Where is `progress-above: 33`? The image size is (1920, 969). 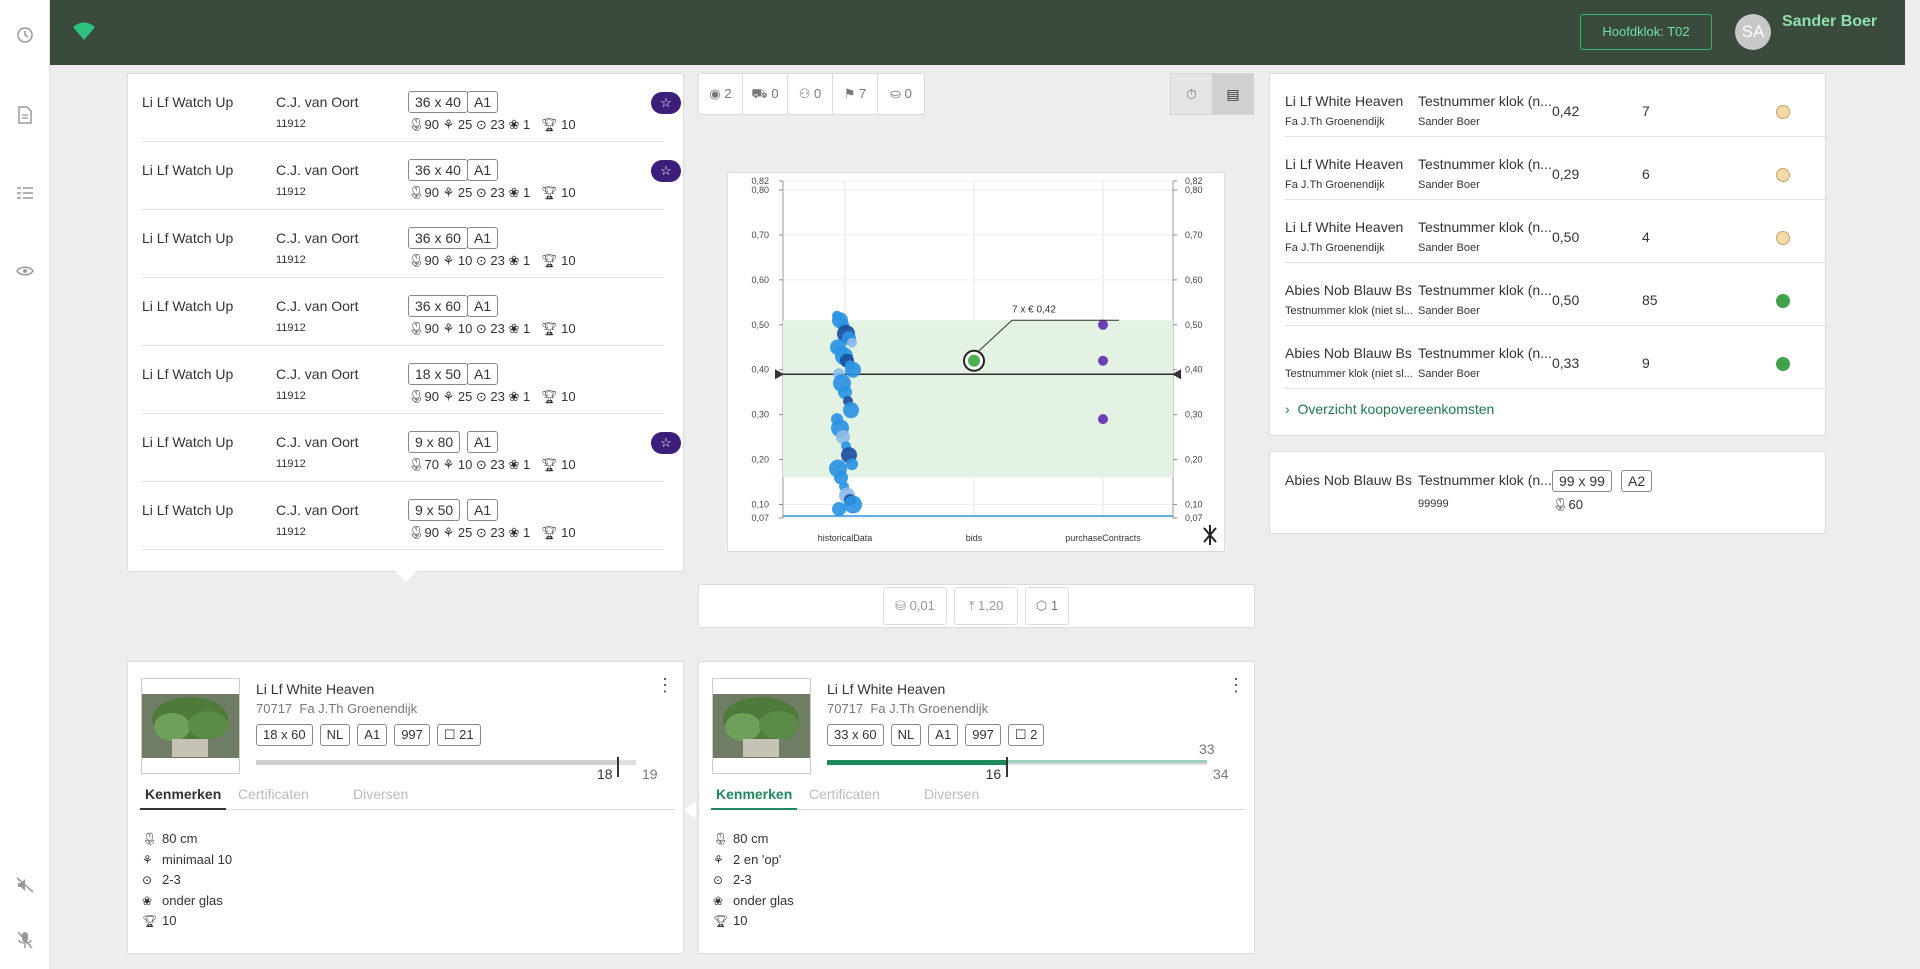
progress-above: 33 is located at coordinates (1207, 749).